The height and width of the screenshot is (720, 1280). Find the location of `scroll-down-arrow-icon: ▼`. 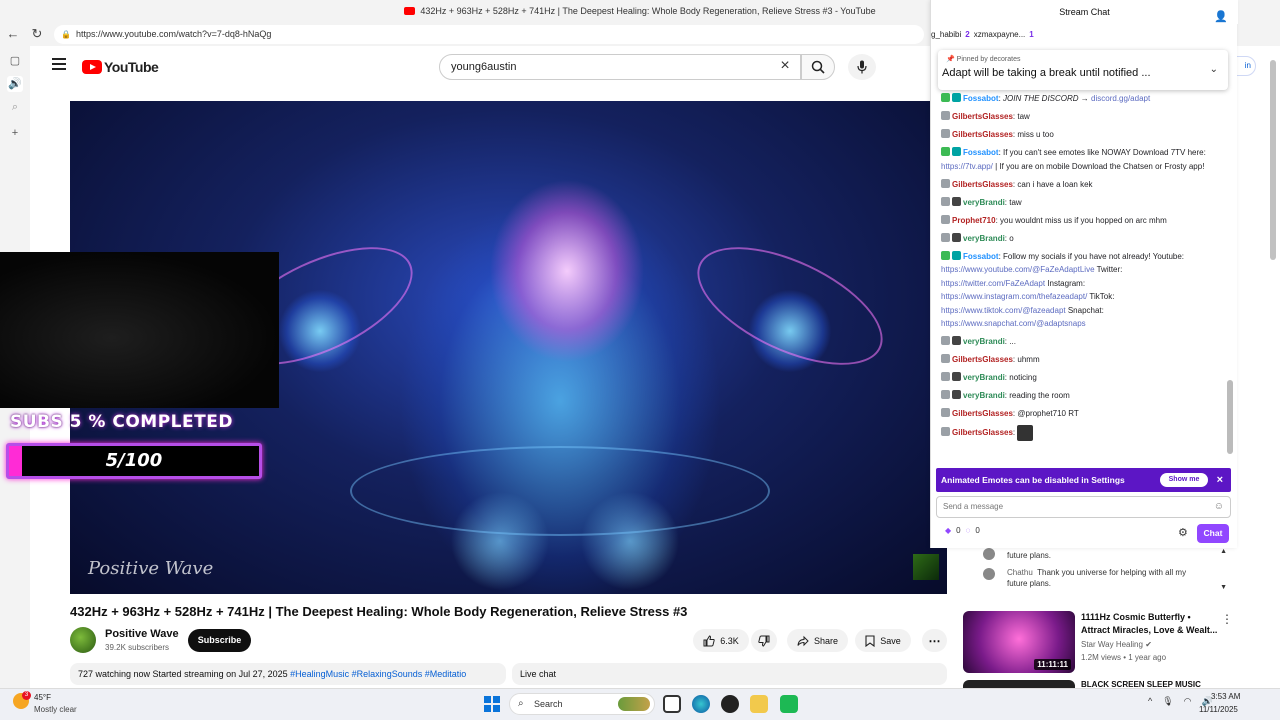

scroll-down-arrow-icon: ▼ is located at coordinates (1223, 587).